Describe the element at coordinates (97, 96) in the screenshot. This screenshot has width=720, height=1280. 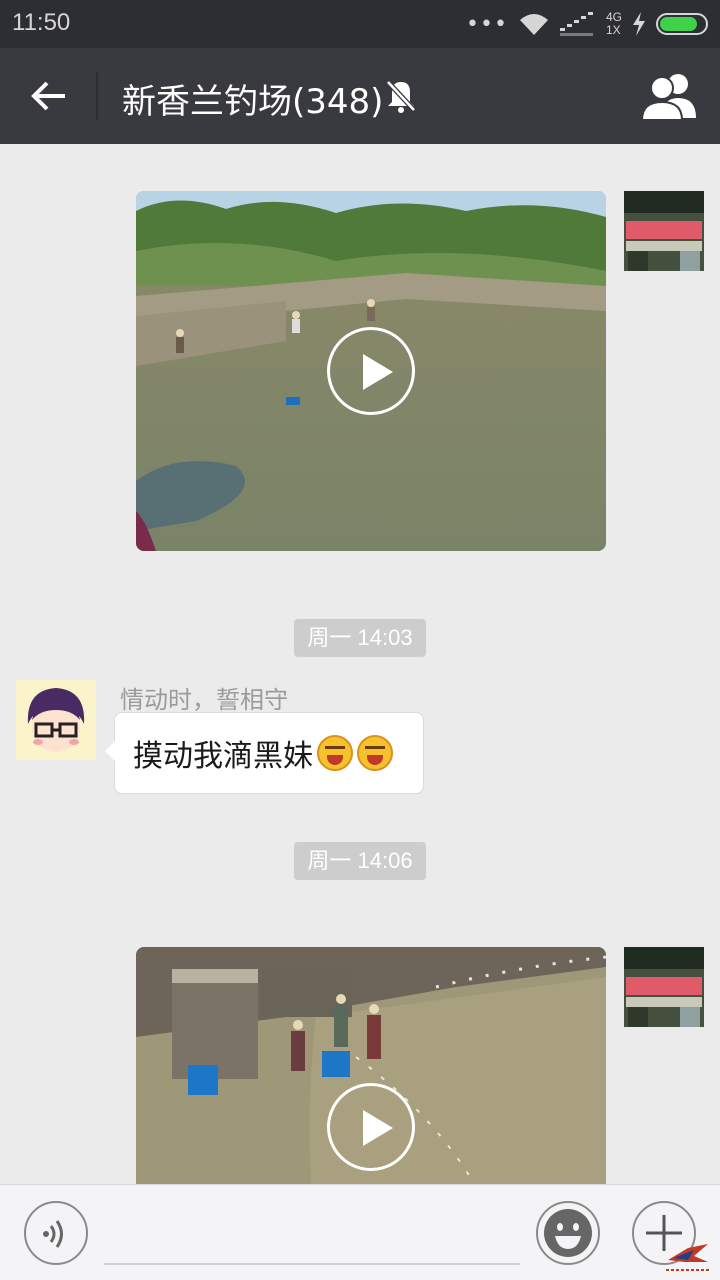
I see `title-divider` at that location.